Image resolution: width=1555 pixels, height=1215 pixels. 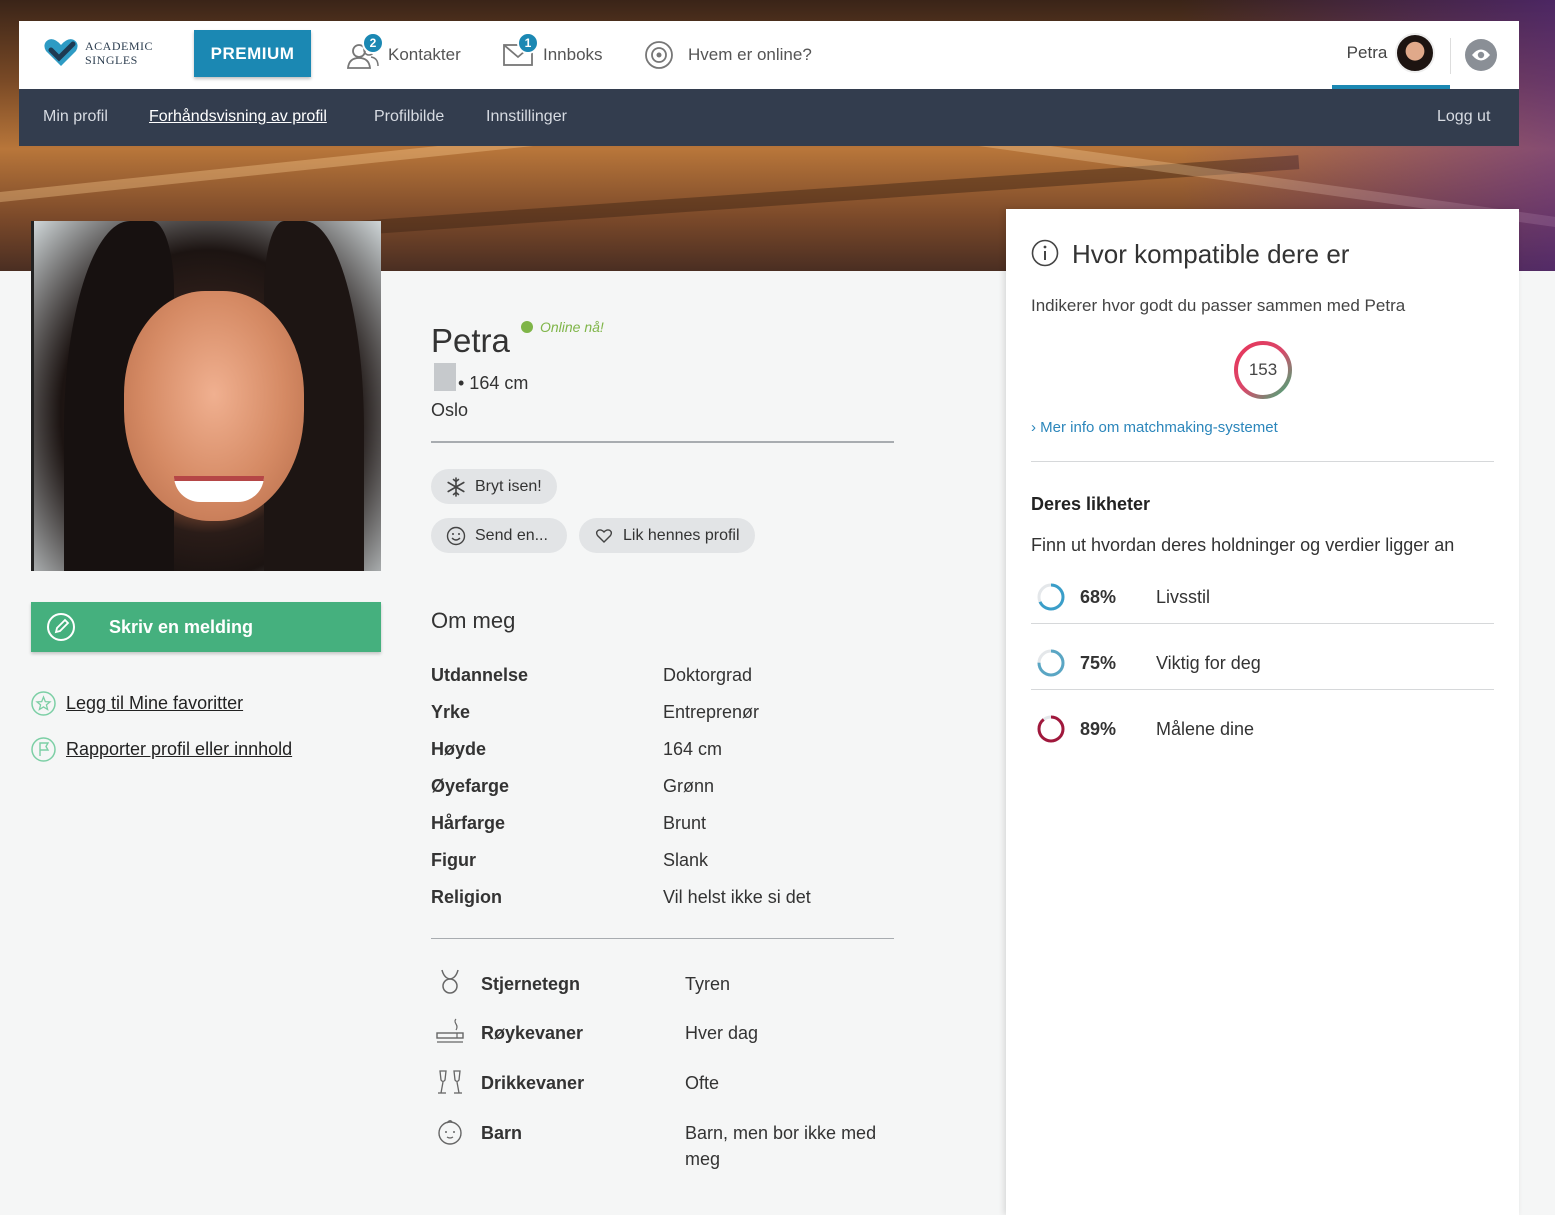 I want to click on compatibility-score: 153, so click(x=1263, y=370).